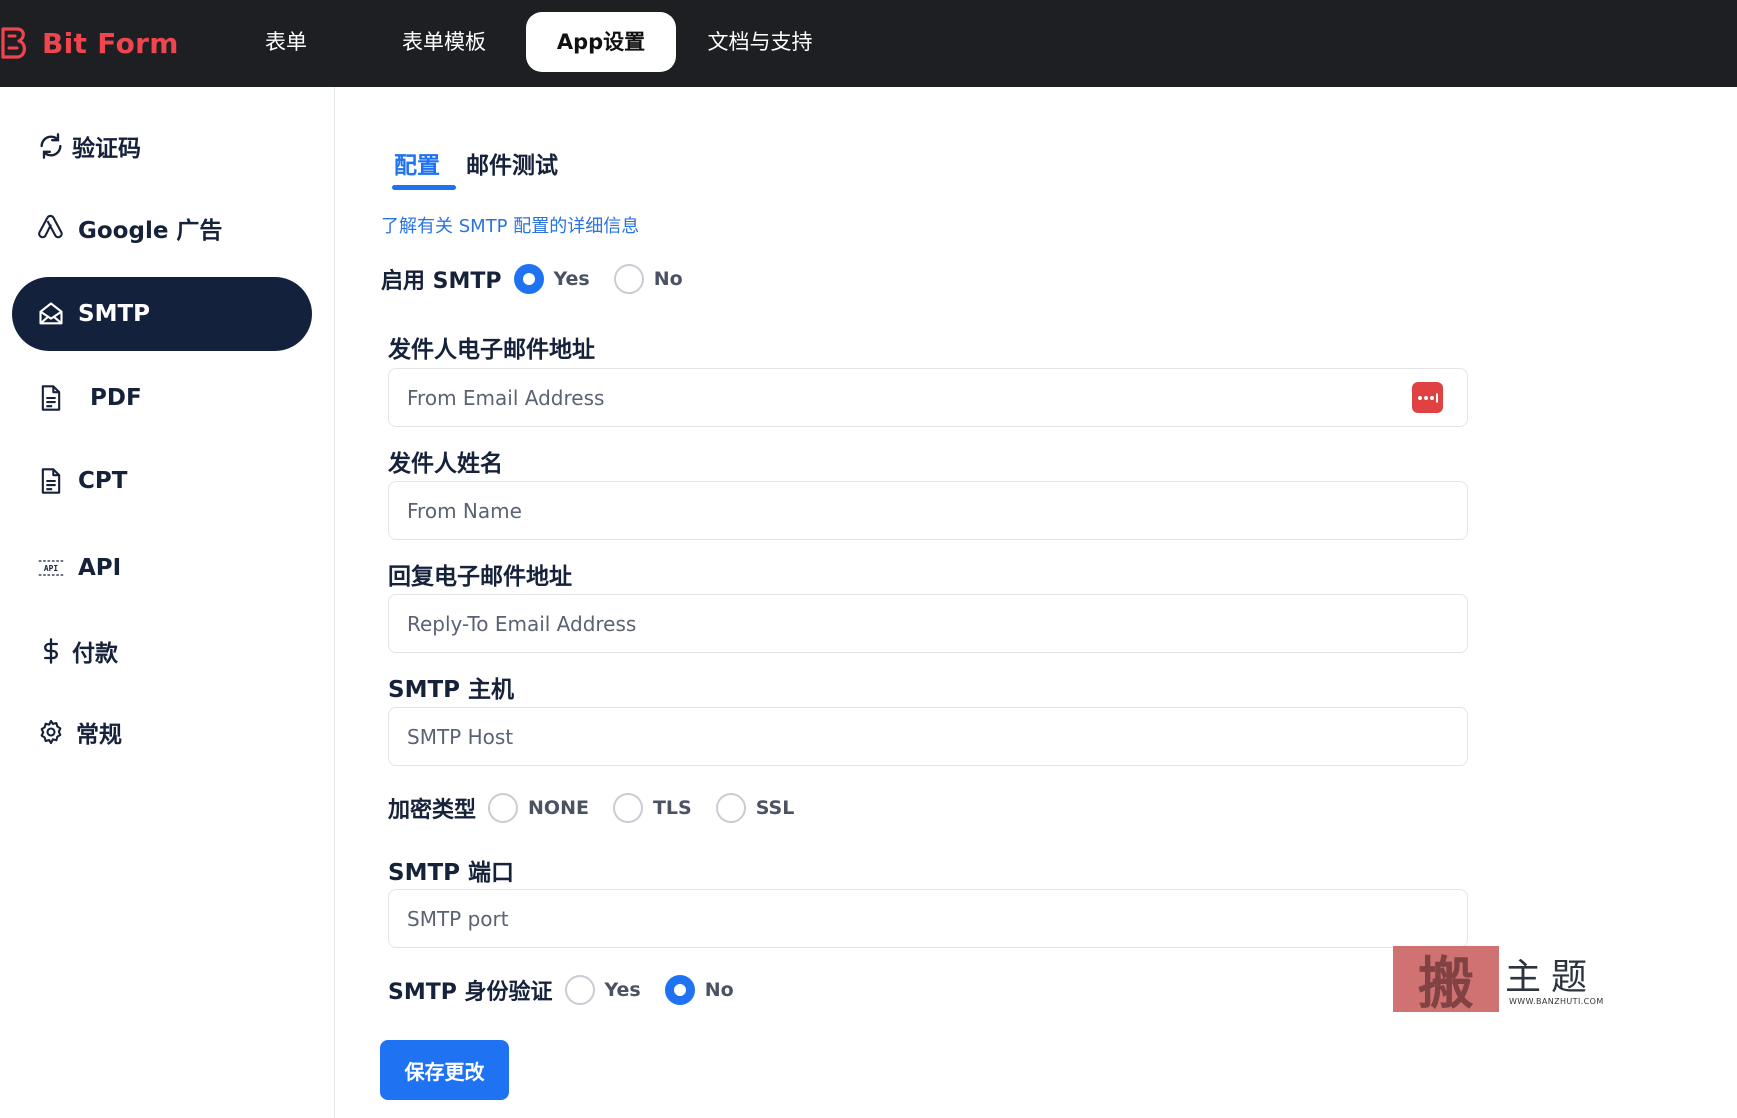 The width and height of the screenshot is (1737, 1118). Describe the element at coordinates (510, 225) in the screenshot. I see `smtp-docs-link: 了解有关 SMTP 配置的详细信息` at that location.